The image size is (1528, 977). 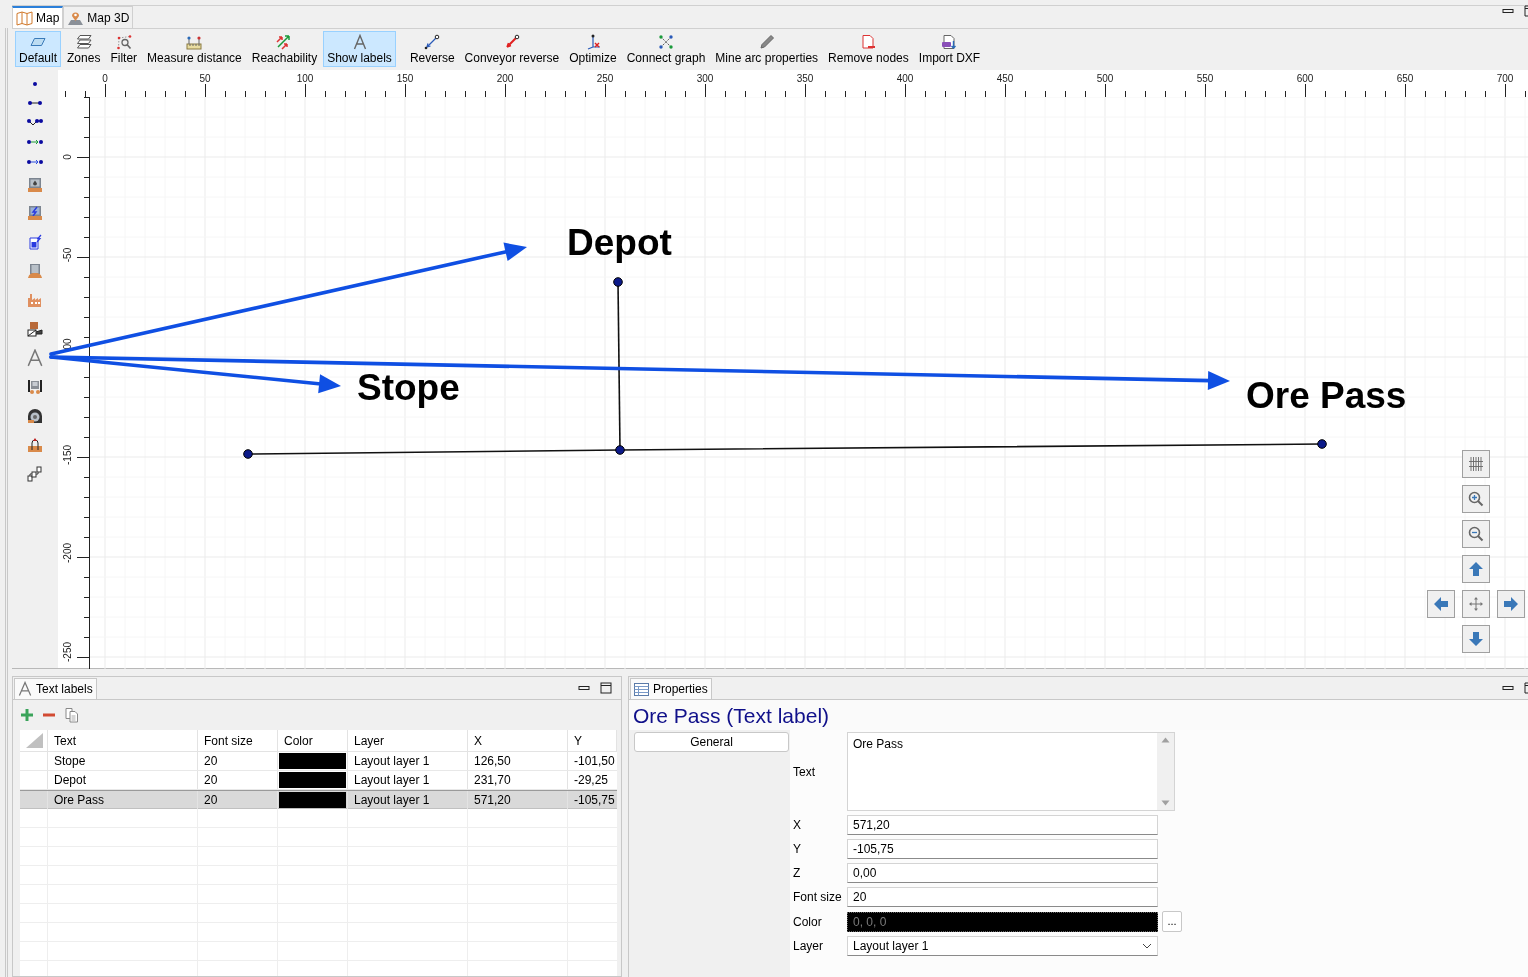 I want to click on ruler-label: 00, so click(x=67, y=344).